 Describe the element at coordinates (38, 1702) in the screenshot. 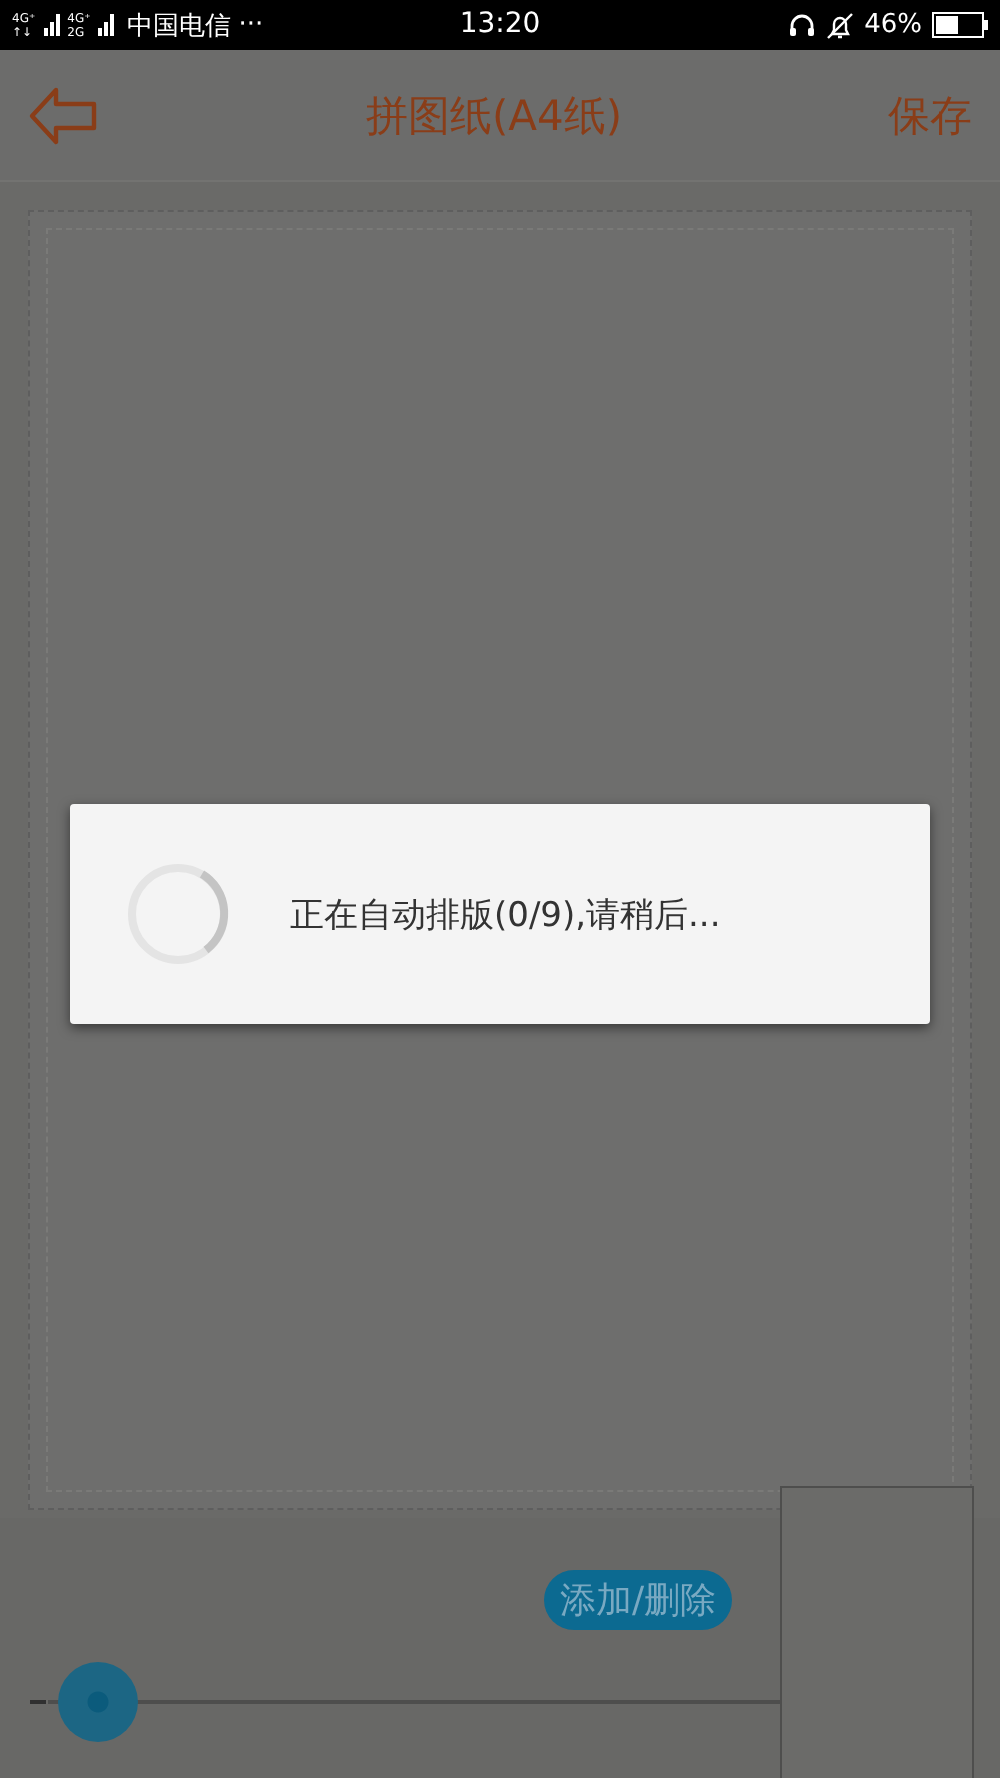

I see `minus-icon` at that location.